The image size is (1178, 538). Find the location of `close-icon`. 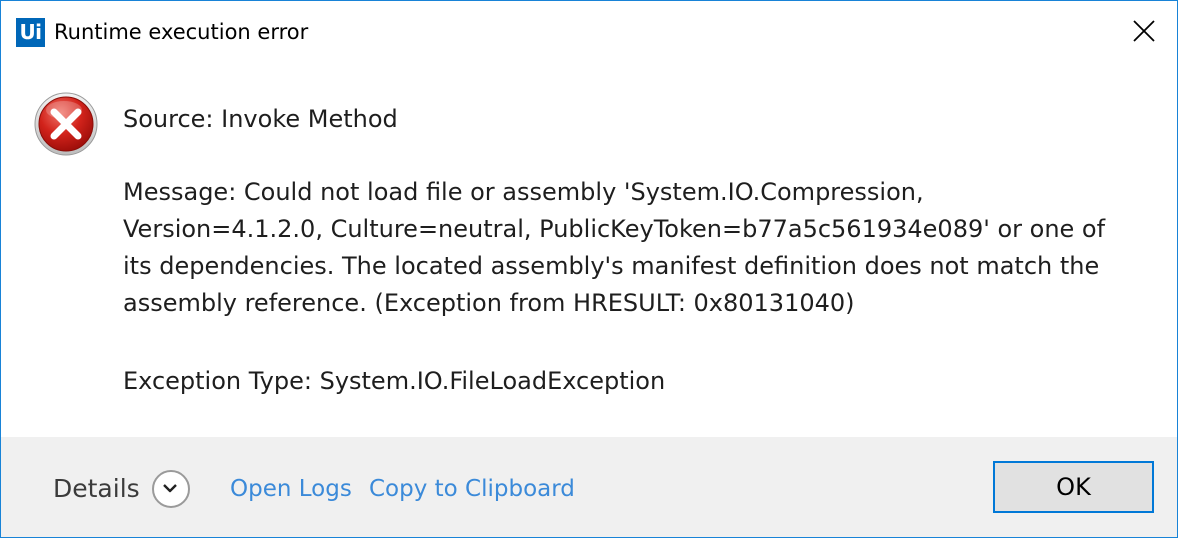

close-icon is located at coordinates (1144, 31).